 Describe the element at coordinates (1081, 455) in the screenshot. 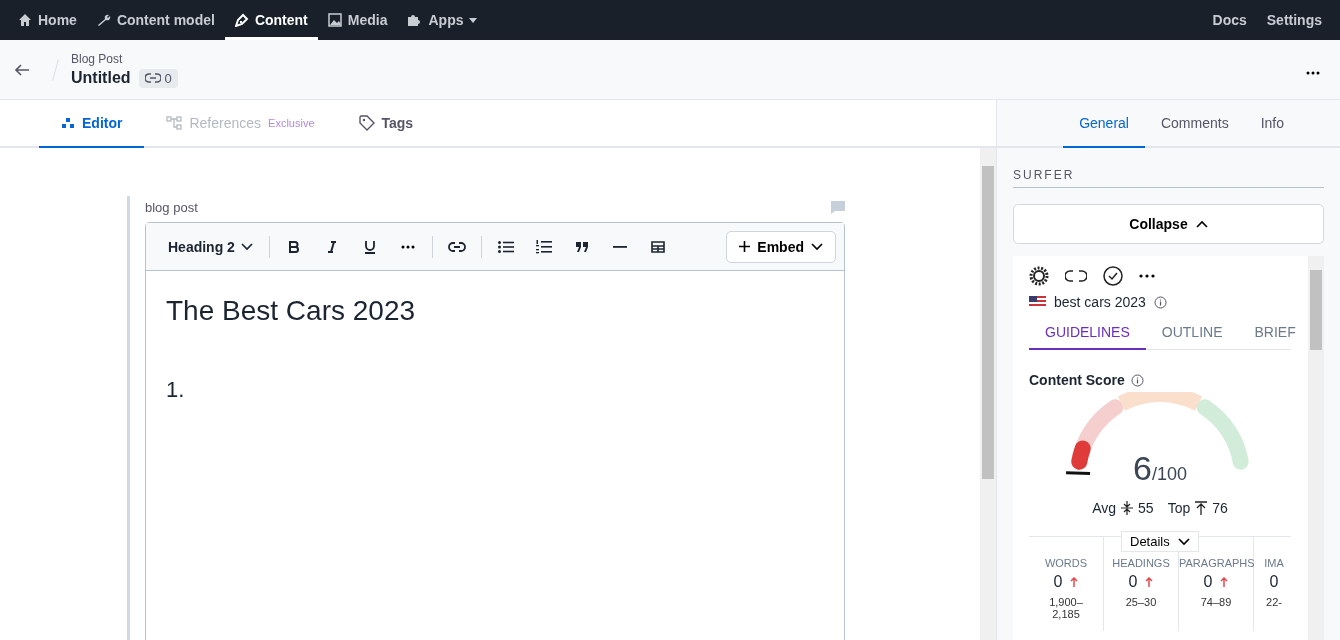

I see `score-fill` at that location.